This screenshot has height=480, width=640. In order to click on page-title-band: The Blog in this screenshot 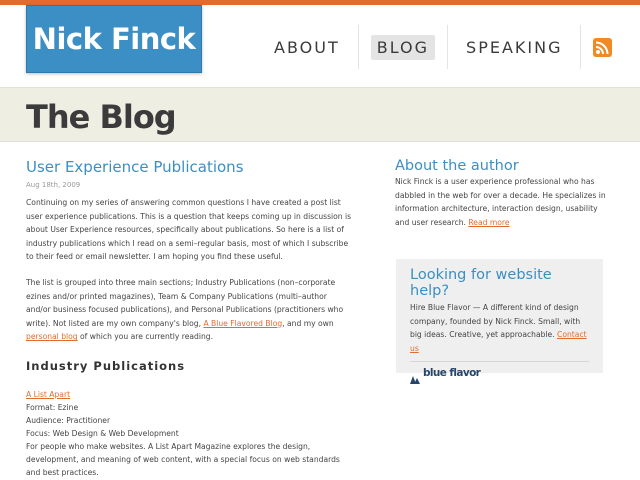, I will do `click(320, 114)`.